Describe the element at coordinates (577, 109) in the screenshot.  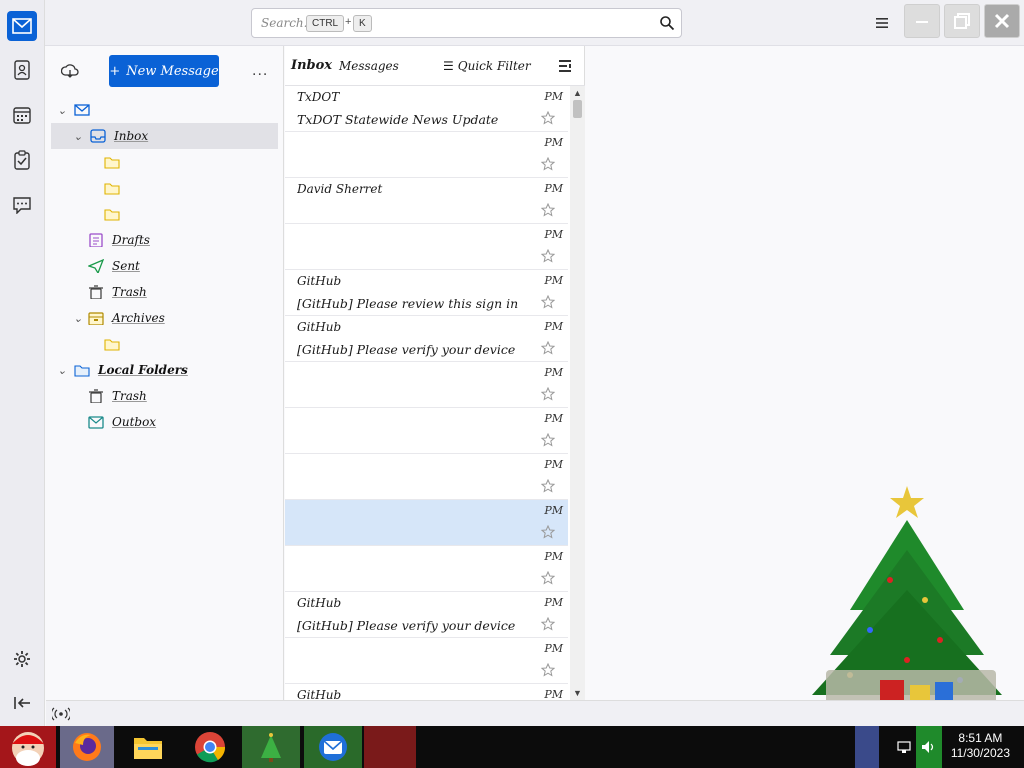
I see `scrollbar-thumb` at that location.